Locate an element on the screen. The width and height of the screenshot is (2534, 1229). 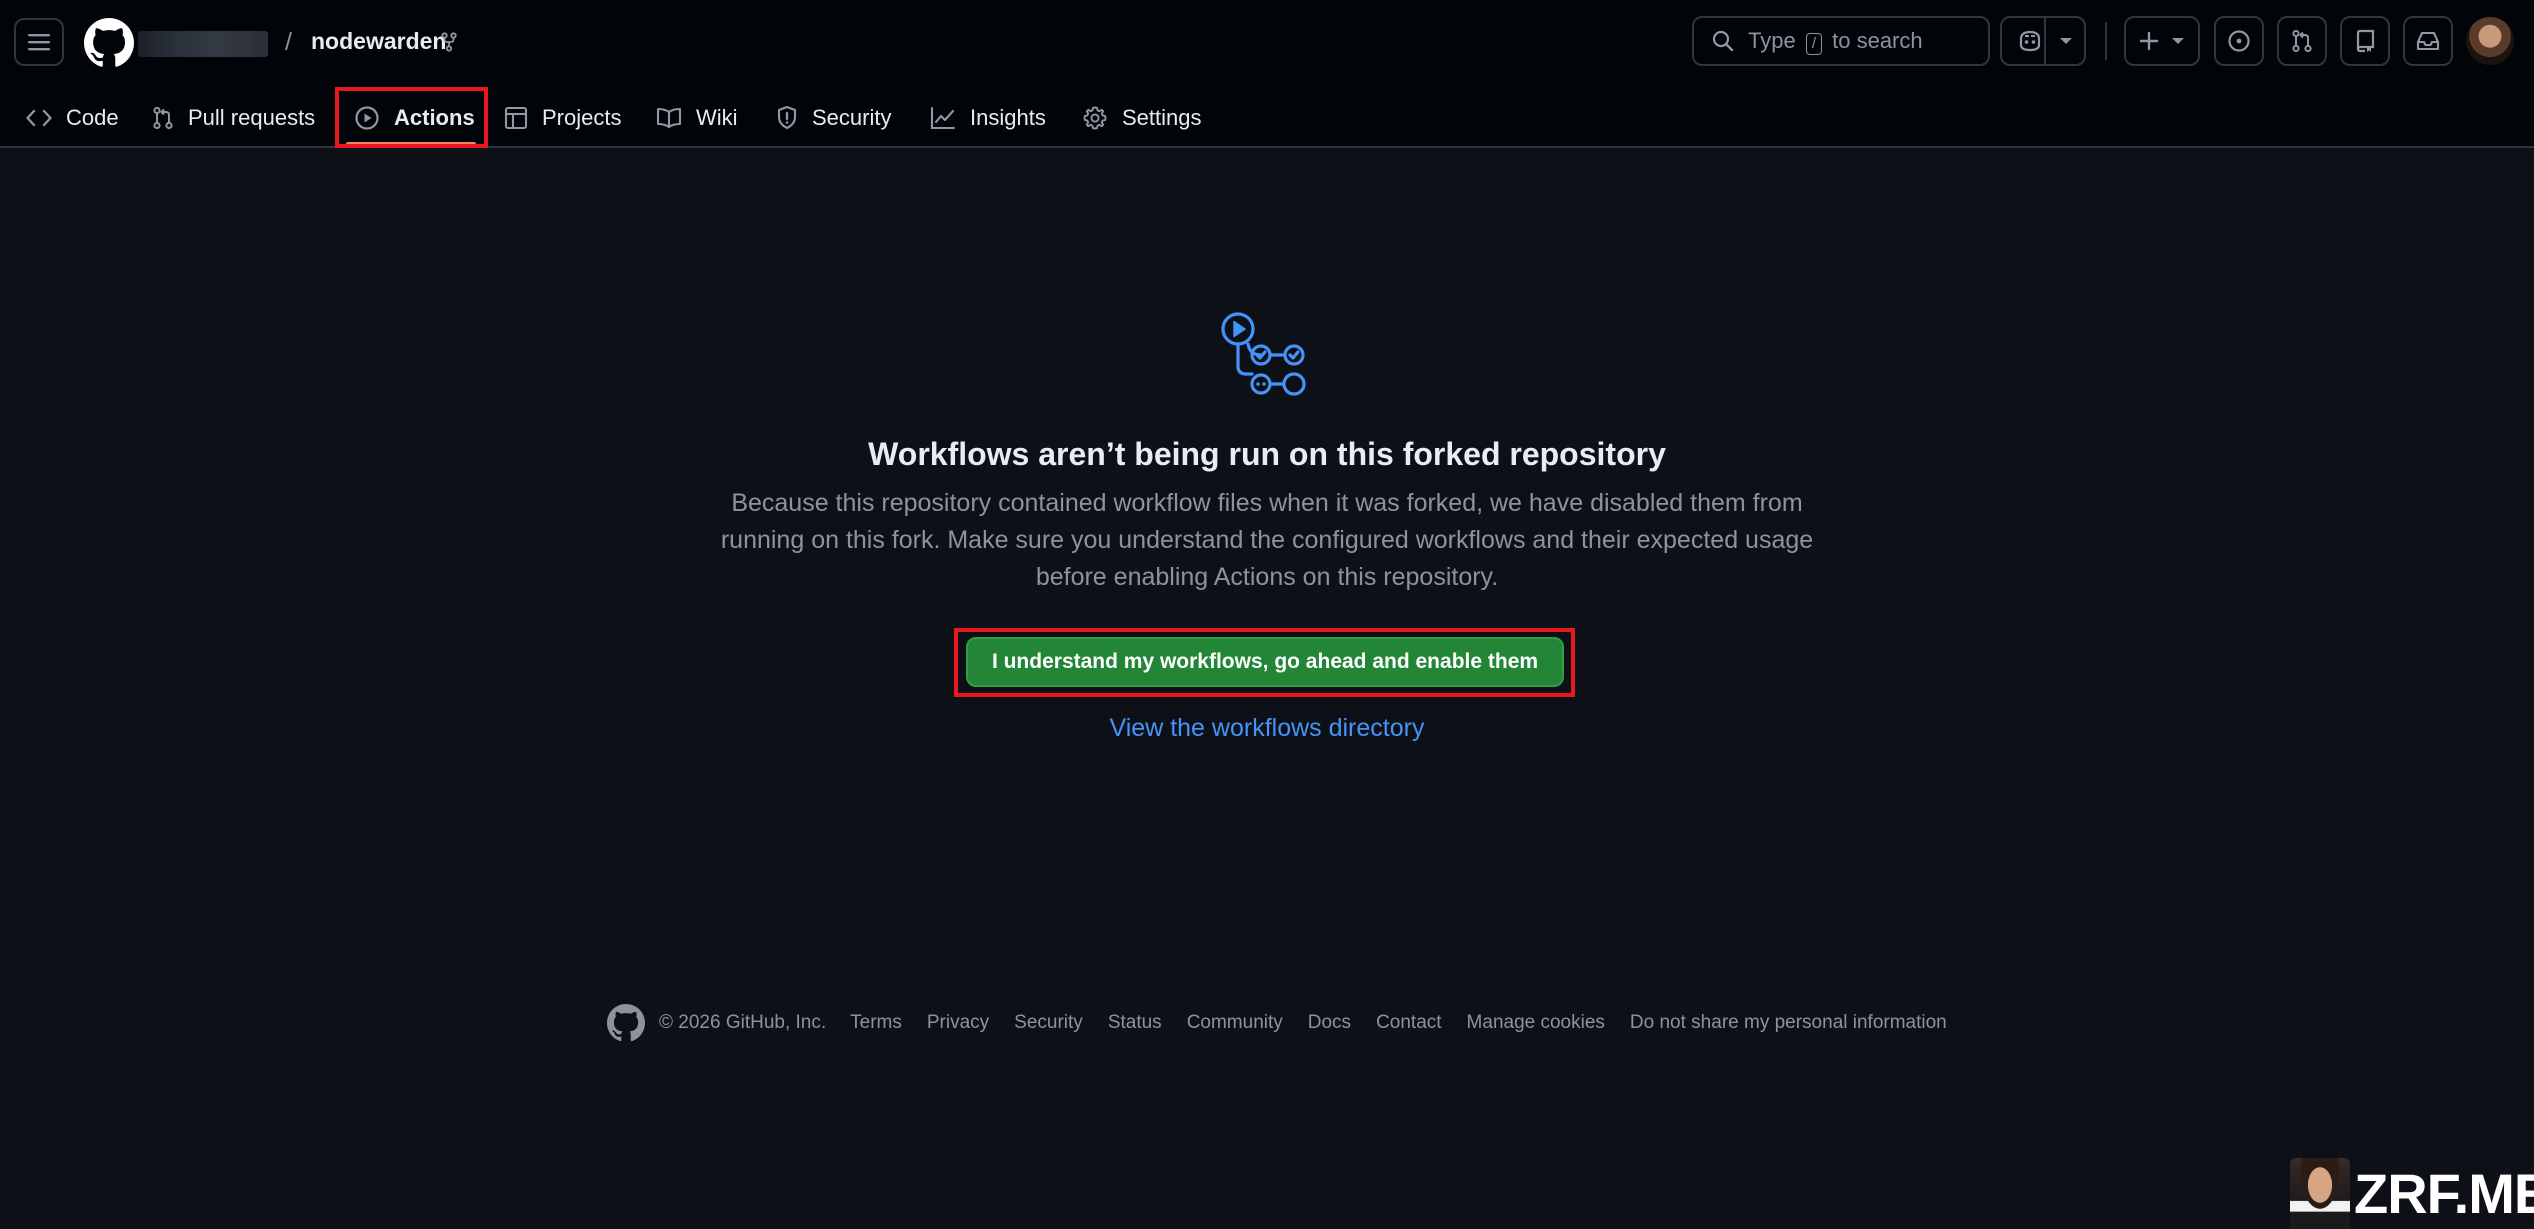
github-logo-icon is located at coordinates (109, 43).